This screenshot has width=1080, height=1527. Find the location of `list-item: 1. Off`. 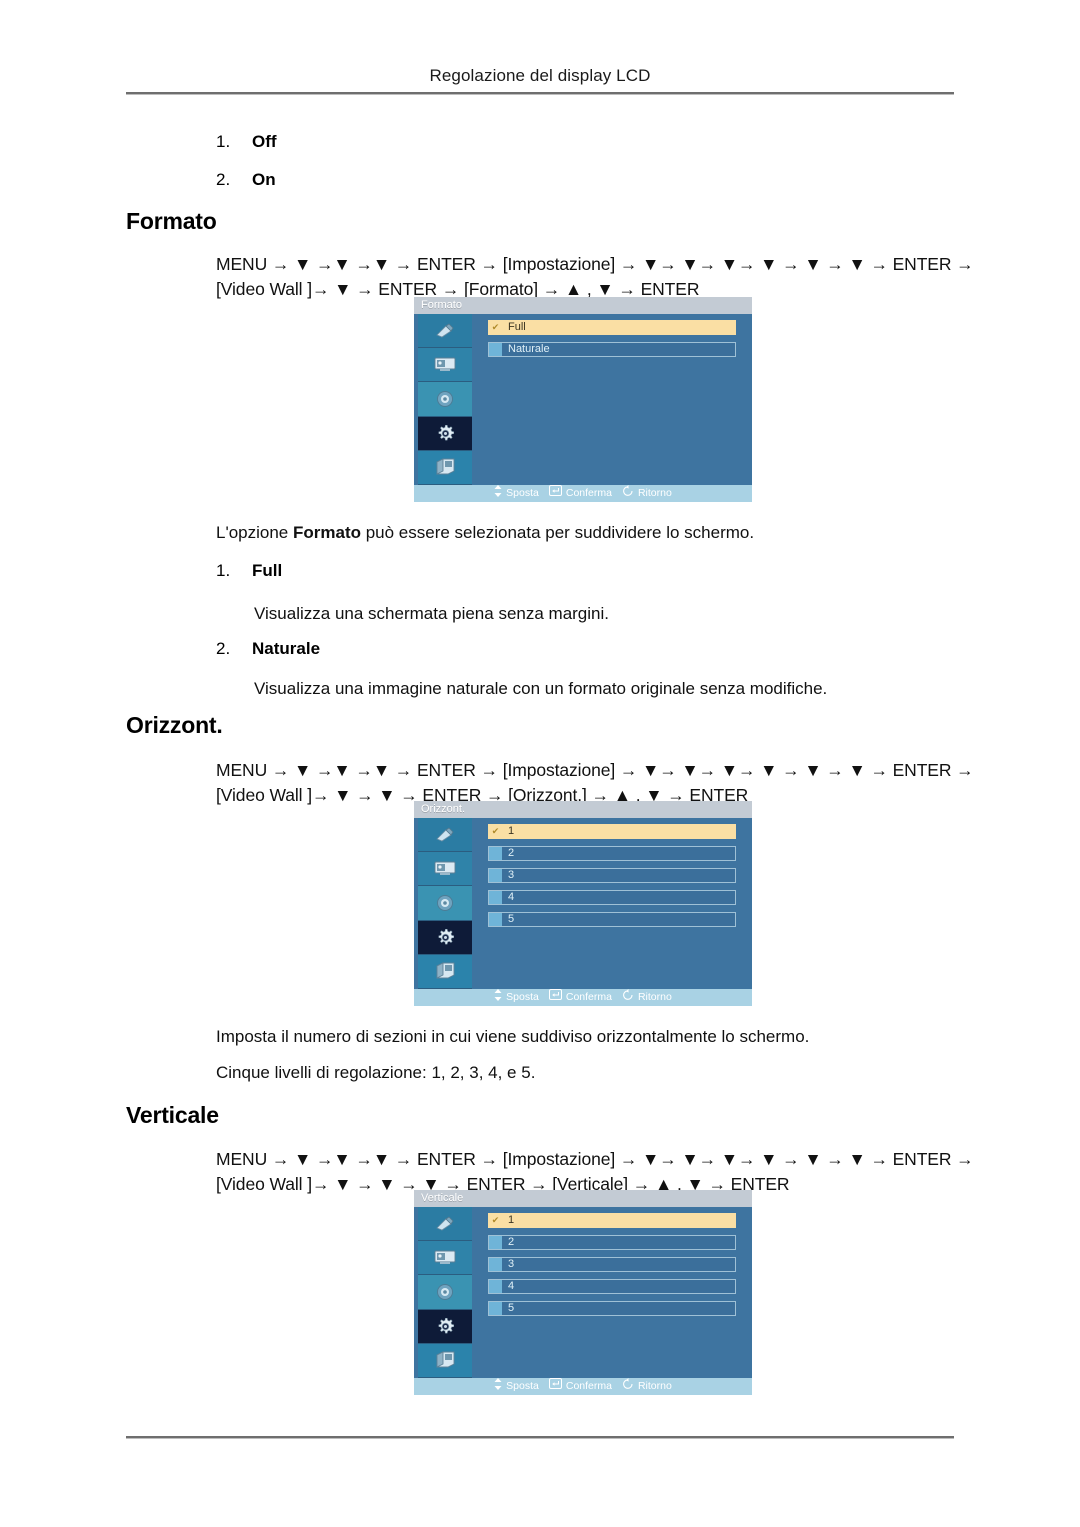

list-item: 1. Off is located at coordinates (246, 142).